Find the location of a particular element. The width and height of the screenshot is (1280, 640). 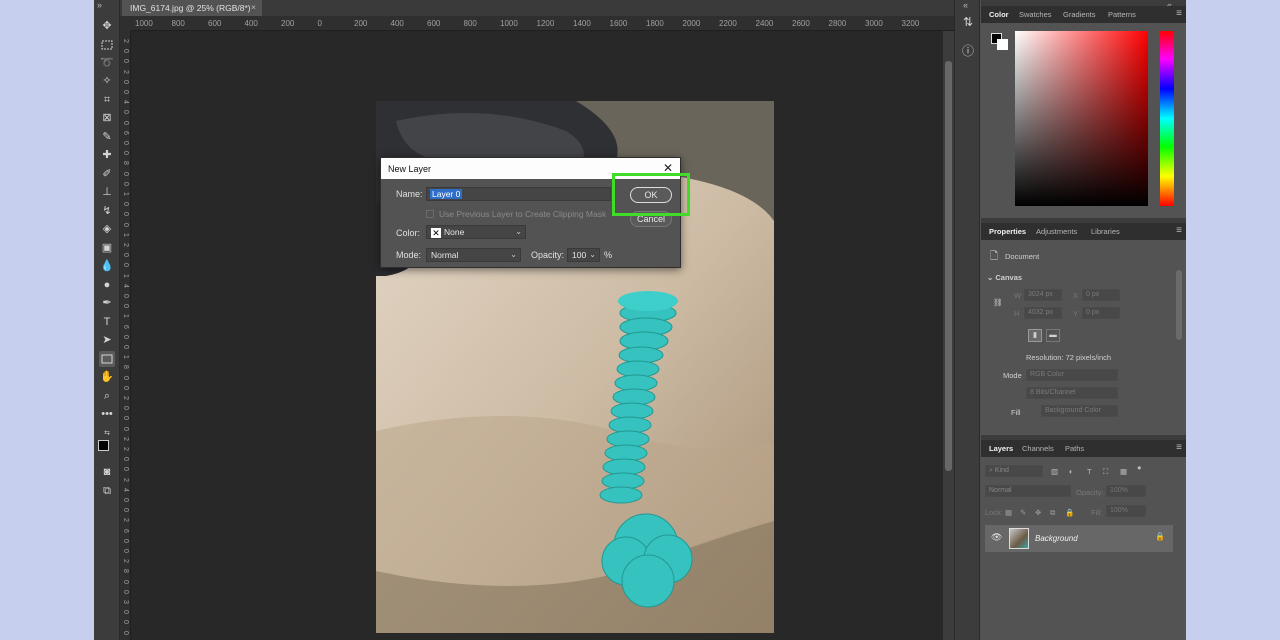

filter-type-icon: T is located at coordinates (1089, 471).